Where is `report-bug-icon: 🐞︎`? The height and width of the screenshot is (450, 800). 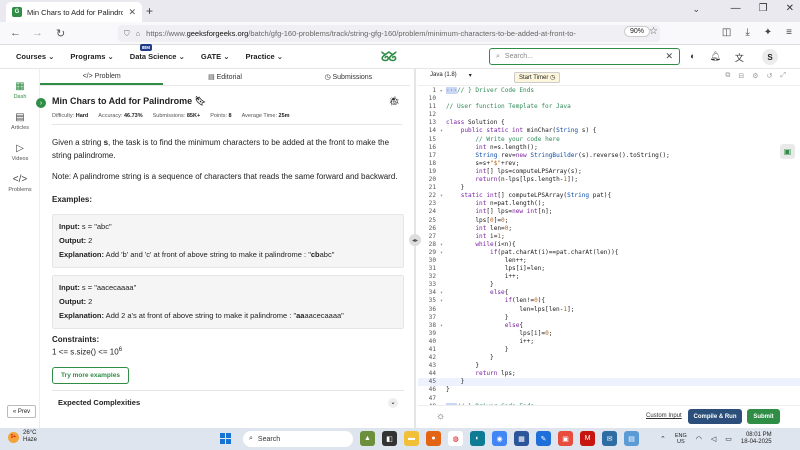
report-bug-icon: 🐞︎ is located at coordinates (394, 101).